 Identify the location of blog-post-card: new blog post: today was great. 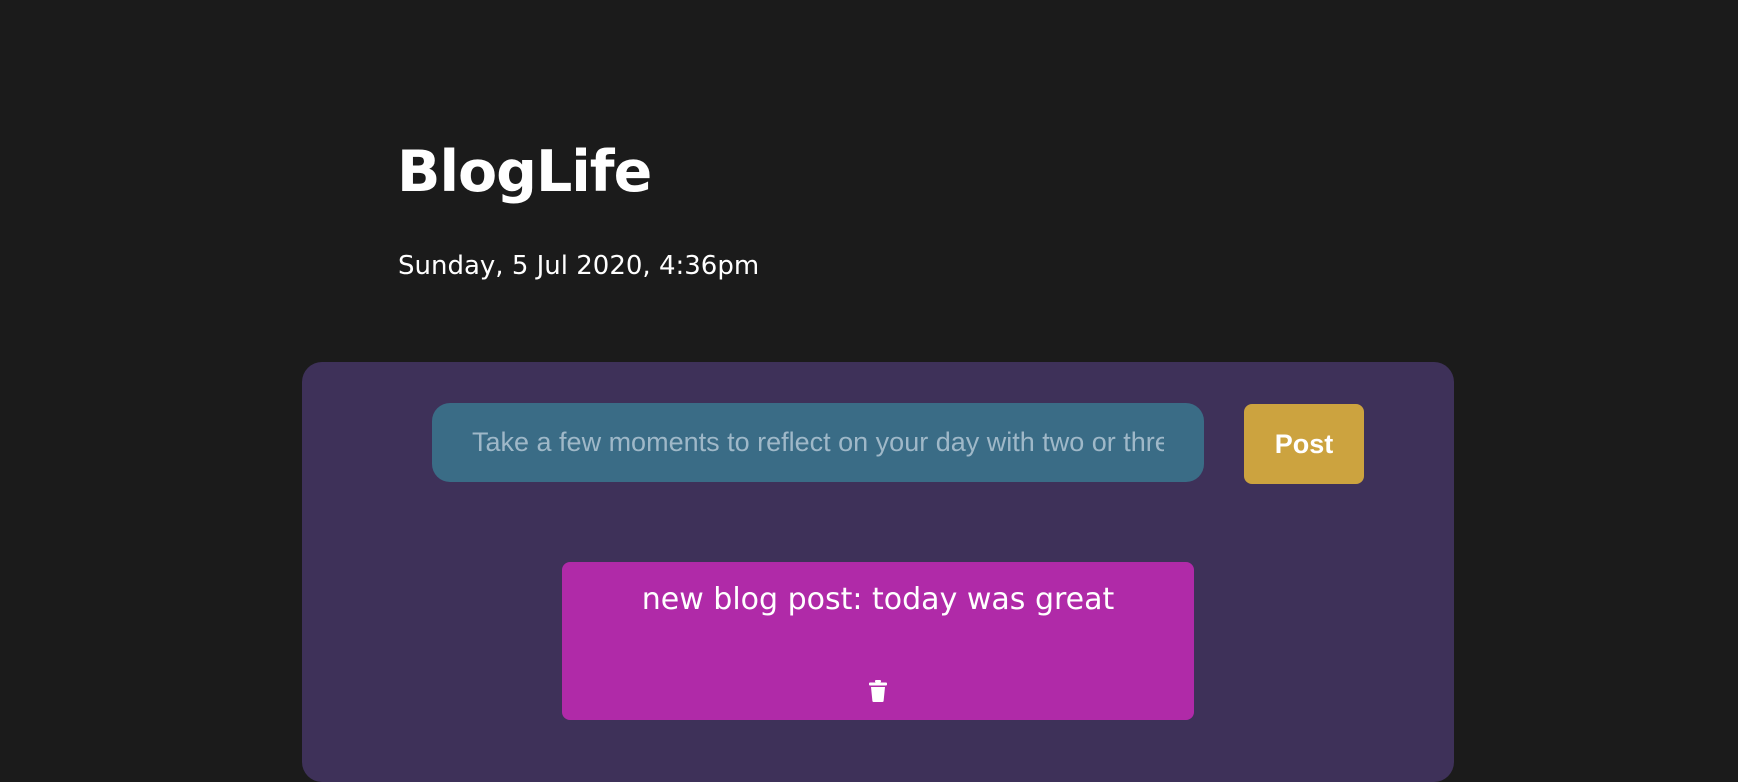
(878, 641).